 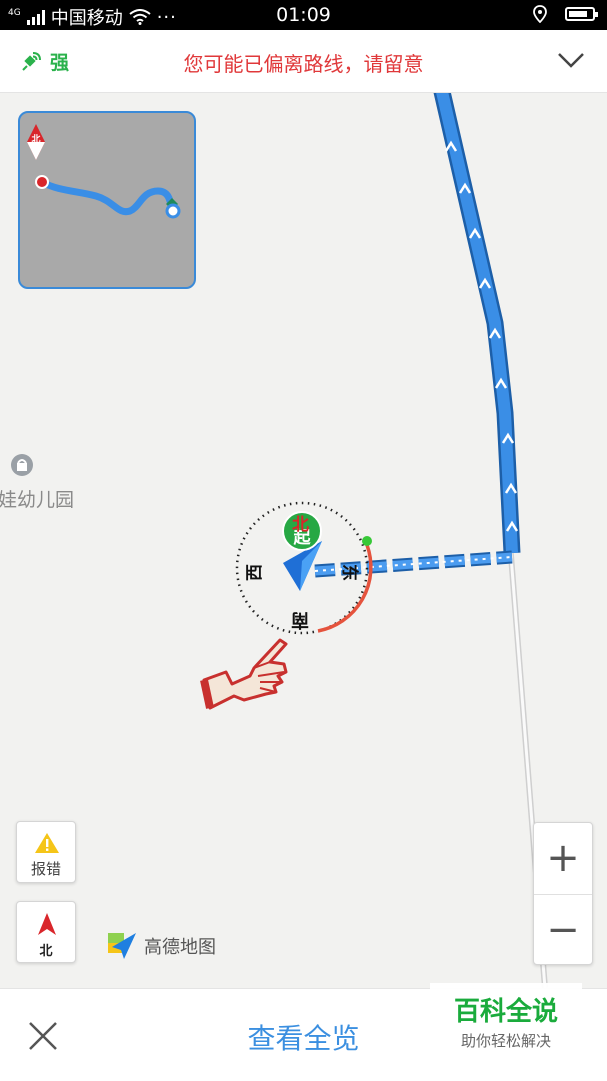 I want to click on amap-brand-name: 高德地图, so click(x=180, y=947).